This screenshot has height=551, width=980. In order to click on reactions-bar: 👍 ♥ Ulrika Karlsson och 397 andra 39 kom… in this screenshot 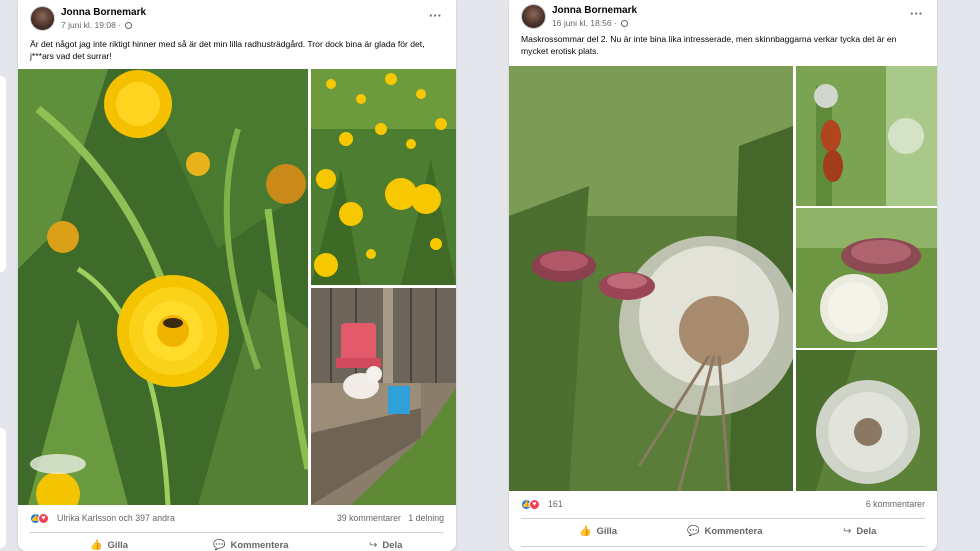, I will do `click(237, 520)`.